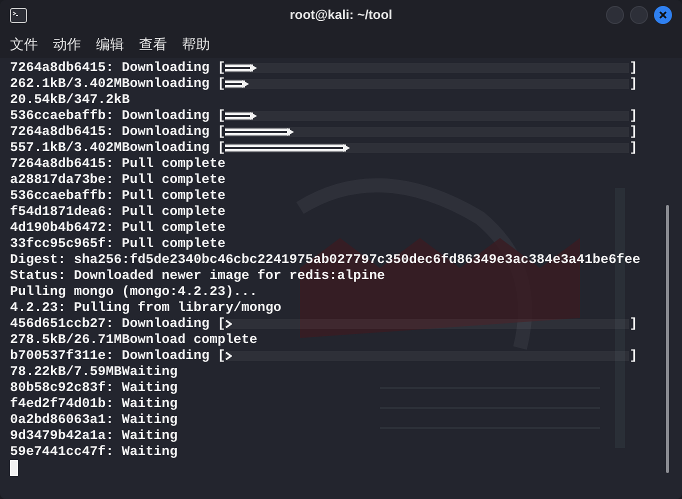 The image size is (682, 499). What do you see at coordinates (667, 339) in the screenshot?
I see `scrollbar` at bounding box center [667, 339].